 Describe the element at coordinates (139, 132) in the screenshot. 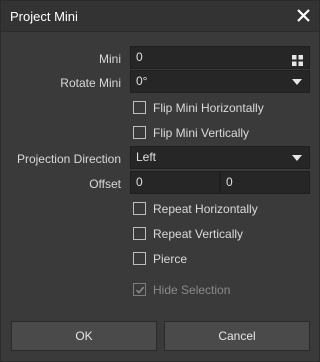

I see `flip-vertical-checkbox` at that location.